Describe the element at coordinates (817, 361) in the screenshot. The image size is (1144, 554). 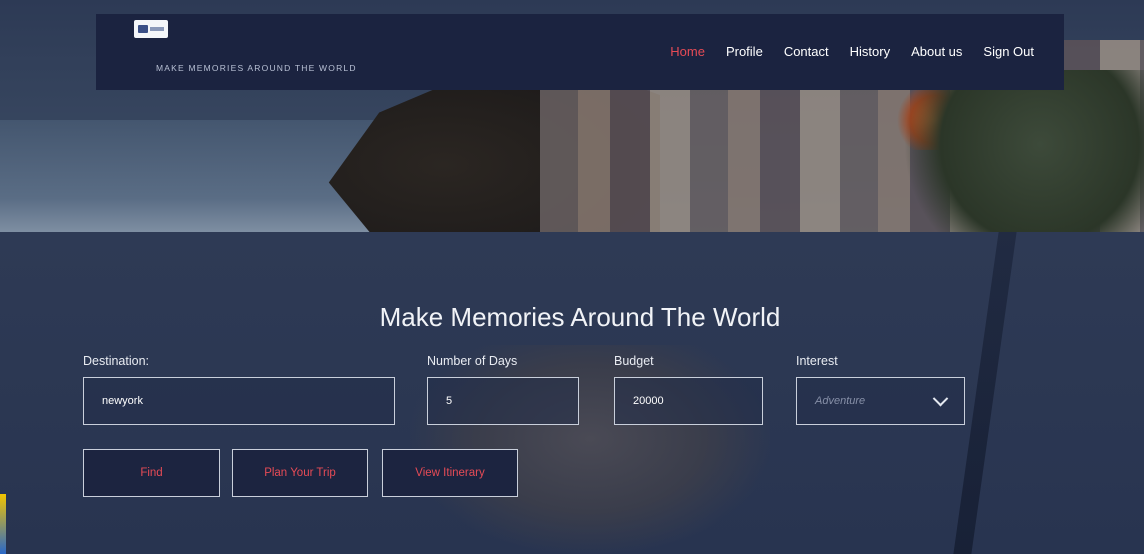
I see `interest-label: Interest` at that location.